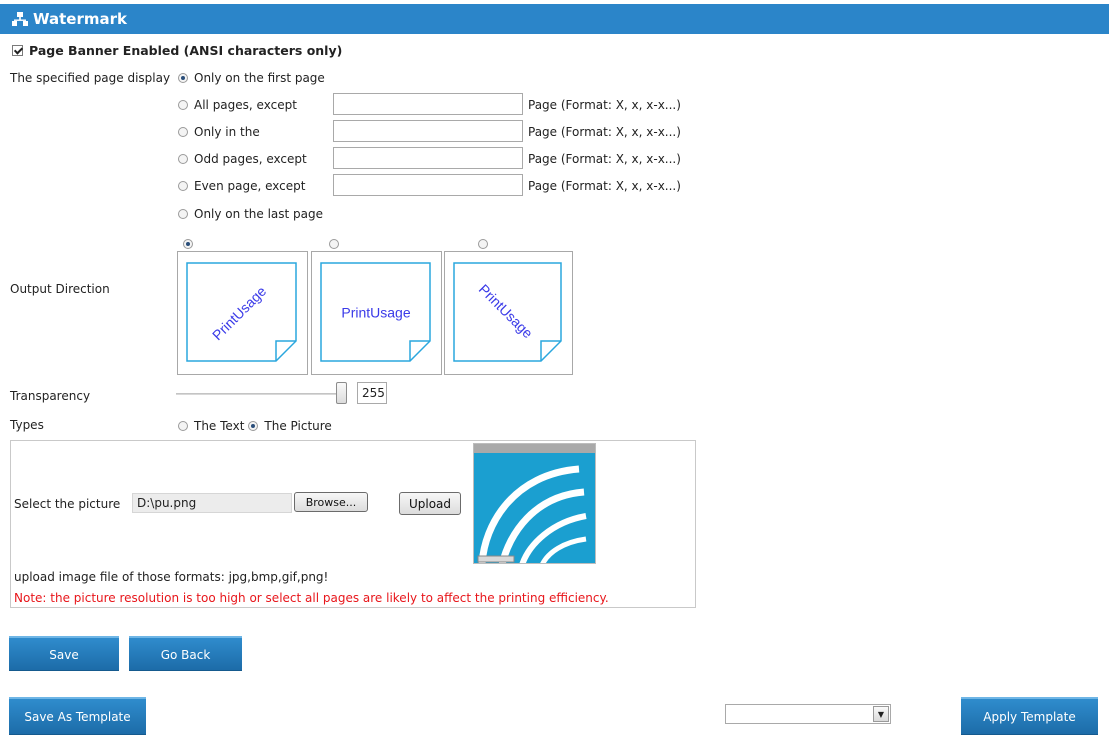  Describe the element at coordinates (227, 132) in the screenshot. I see `page-option-only-in-label: Only in the` at that location.